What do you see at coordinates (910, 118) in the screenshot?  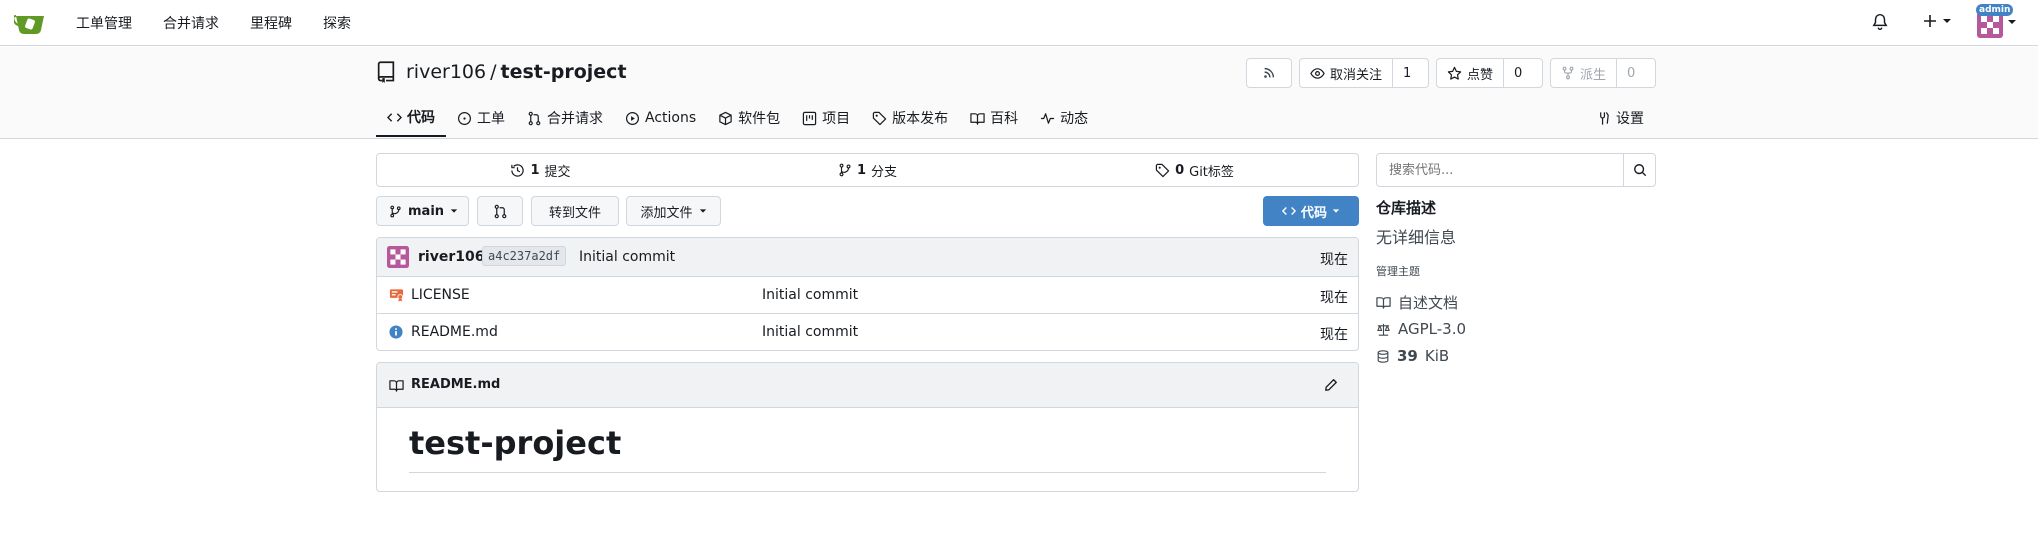 I see `tab-releases: 版本发布` at bounding box center [910, 118].